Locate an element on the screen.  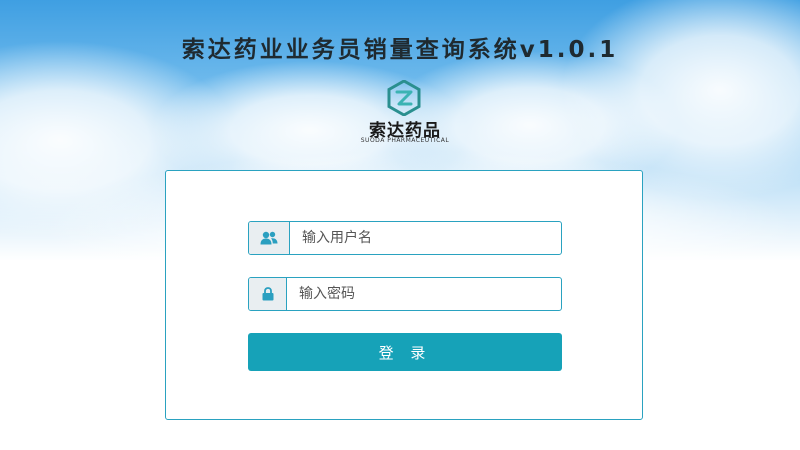
logo-subtitle: SUODA PHARMACEUTICAL is located at coordinates (405, 140).